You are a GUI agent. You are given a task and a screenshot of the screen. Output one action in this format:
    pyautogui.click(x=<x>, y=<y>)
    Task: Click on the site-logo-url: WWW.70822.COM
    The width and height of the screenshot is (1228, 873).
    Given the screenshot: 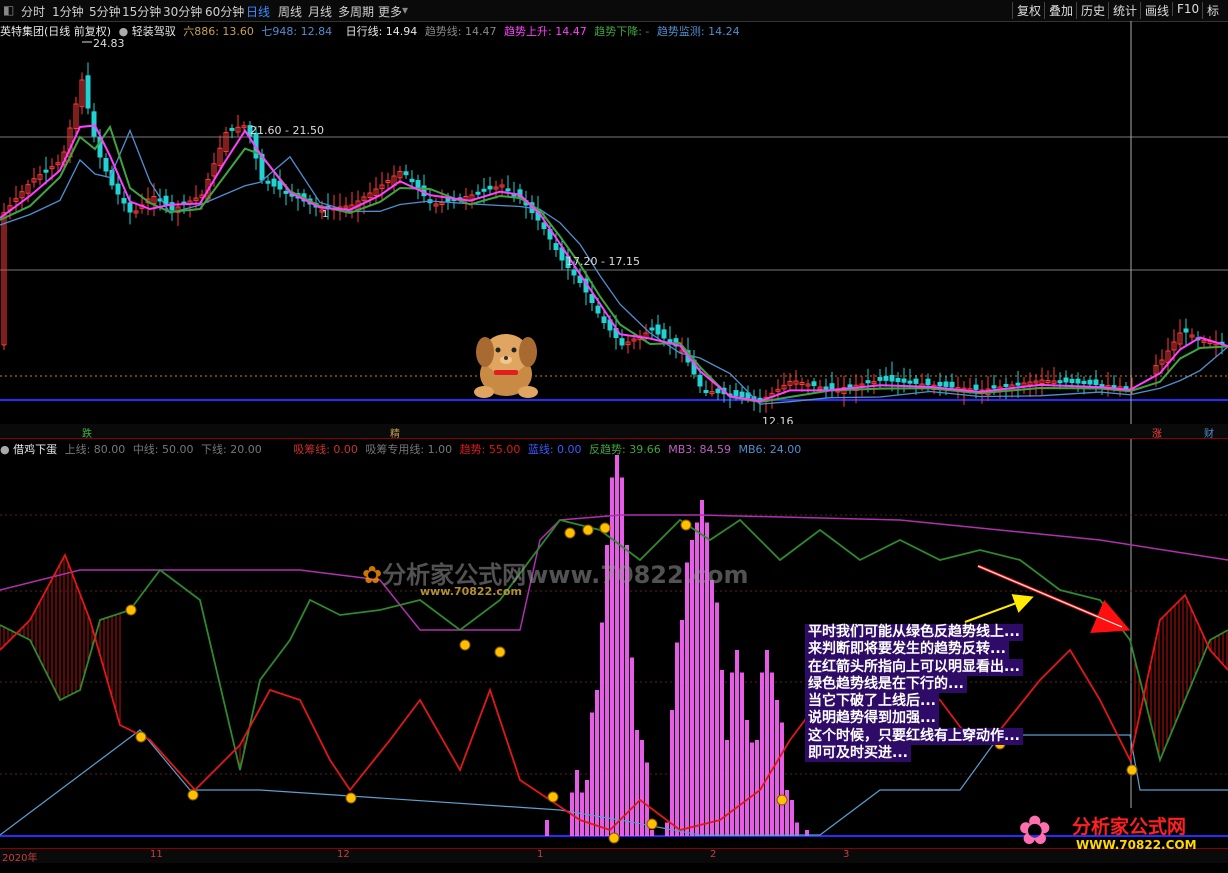 What is the action you would take?
    pyautogui.click(x=1136, y=845)
    